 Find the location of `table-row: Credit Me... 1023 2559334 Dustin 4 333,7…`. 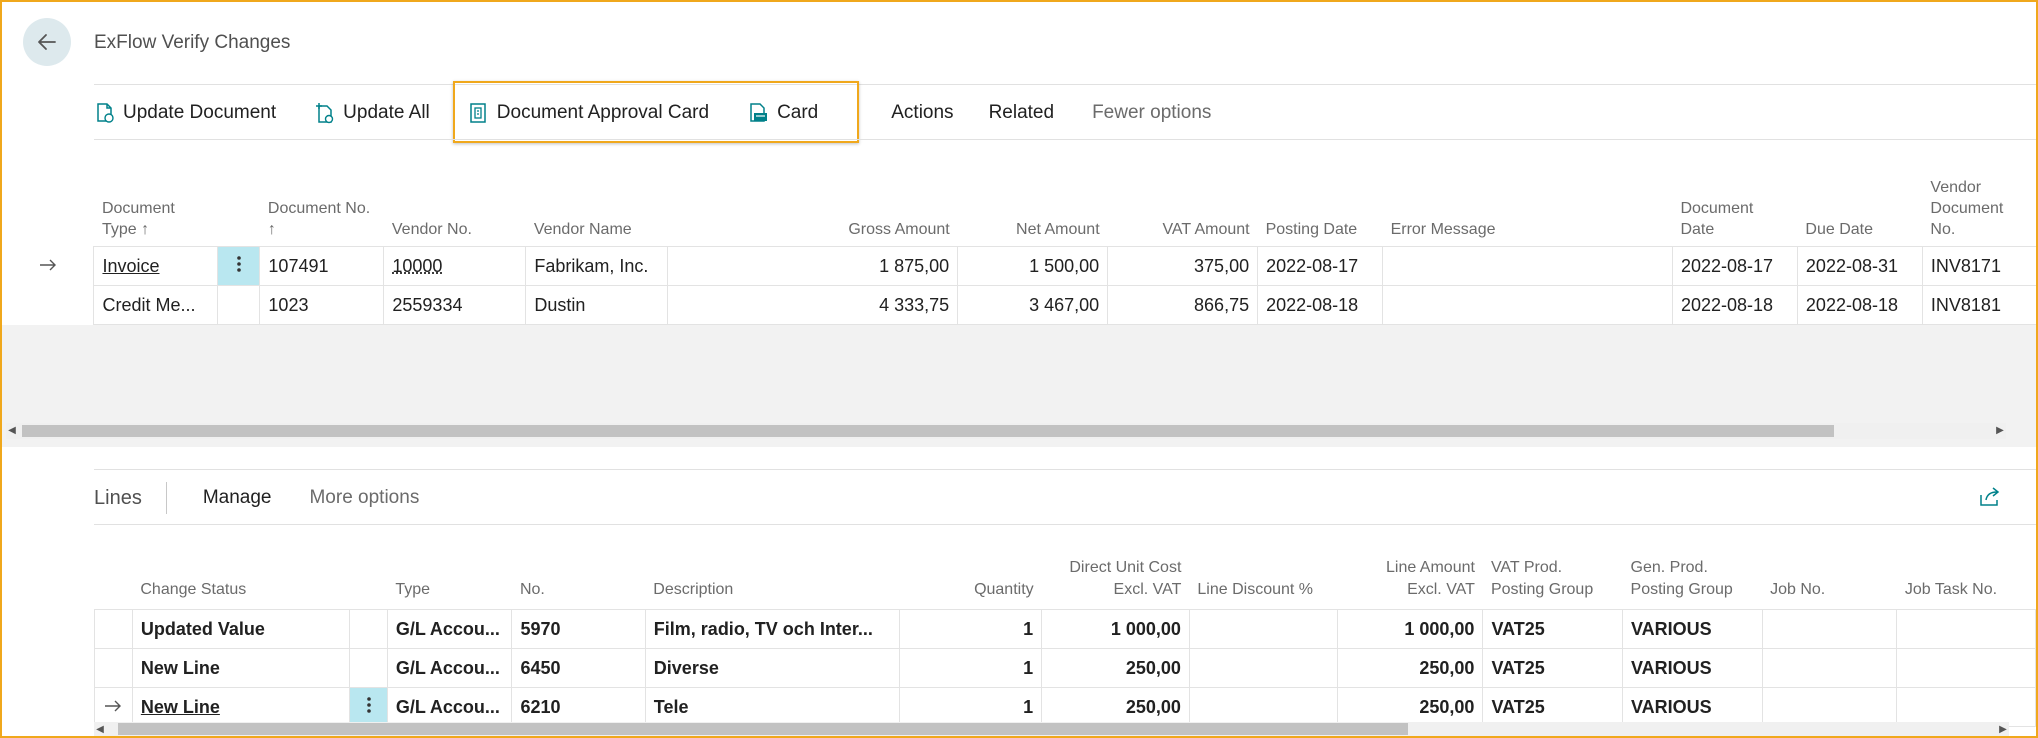

table-row: Credit Me... 1023 2559334 Dustin 4 333,7… is located at coordinates (1019, 305).